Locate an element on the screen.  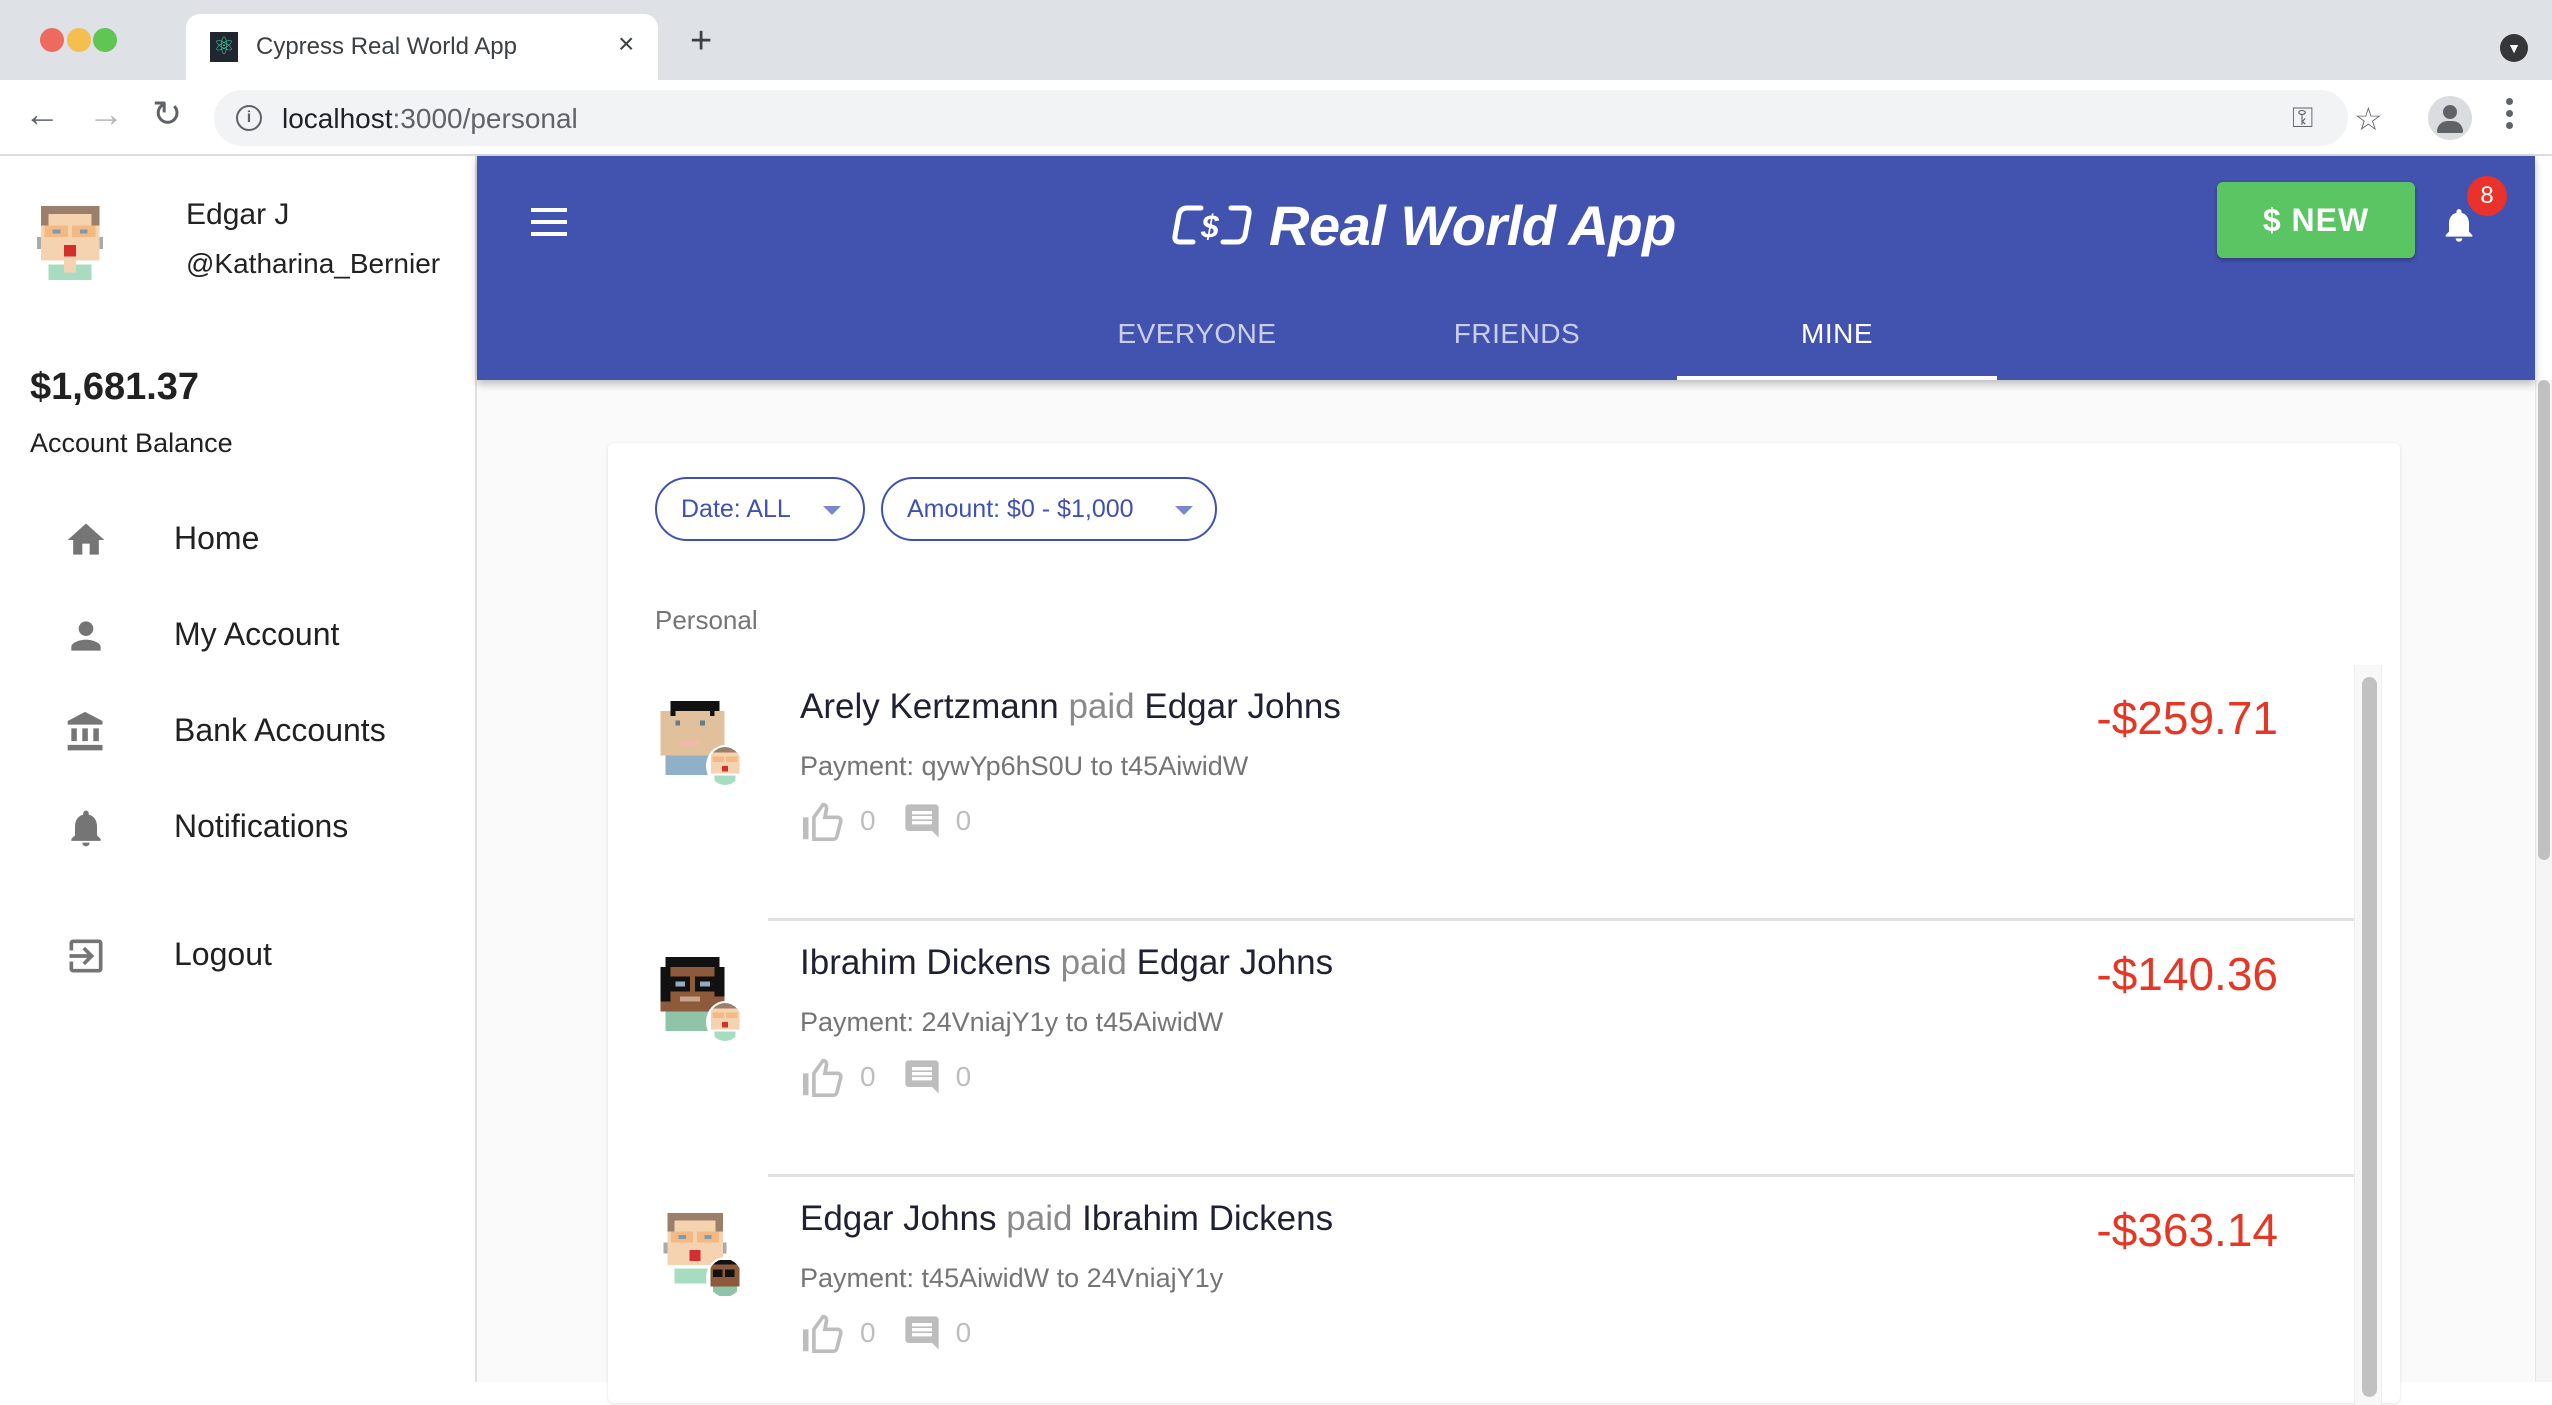
transaction-title: Edgar Johns paid Ibrahim Dickens is located at coordinates (1066, 1219).